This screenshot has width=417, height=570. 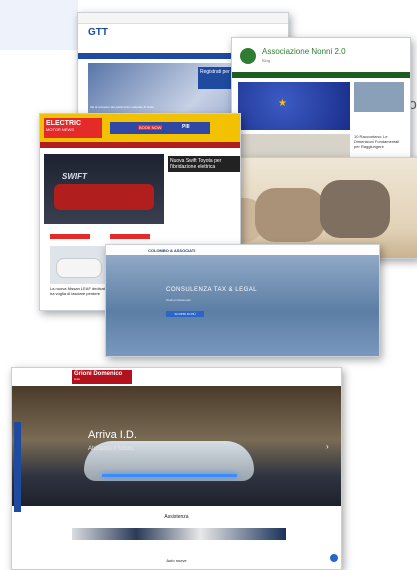 What do you see at coordinates (112, 435) in the screenshot?
I see `grioni-hero-title: Arriva I.D.` at bounding box center [112, 435].